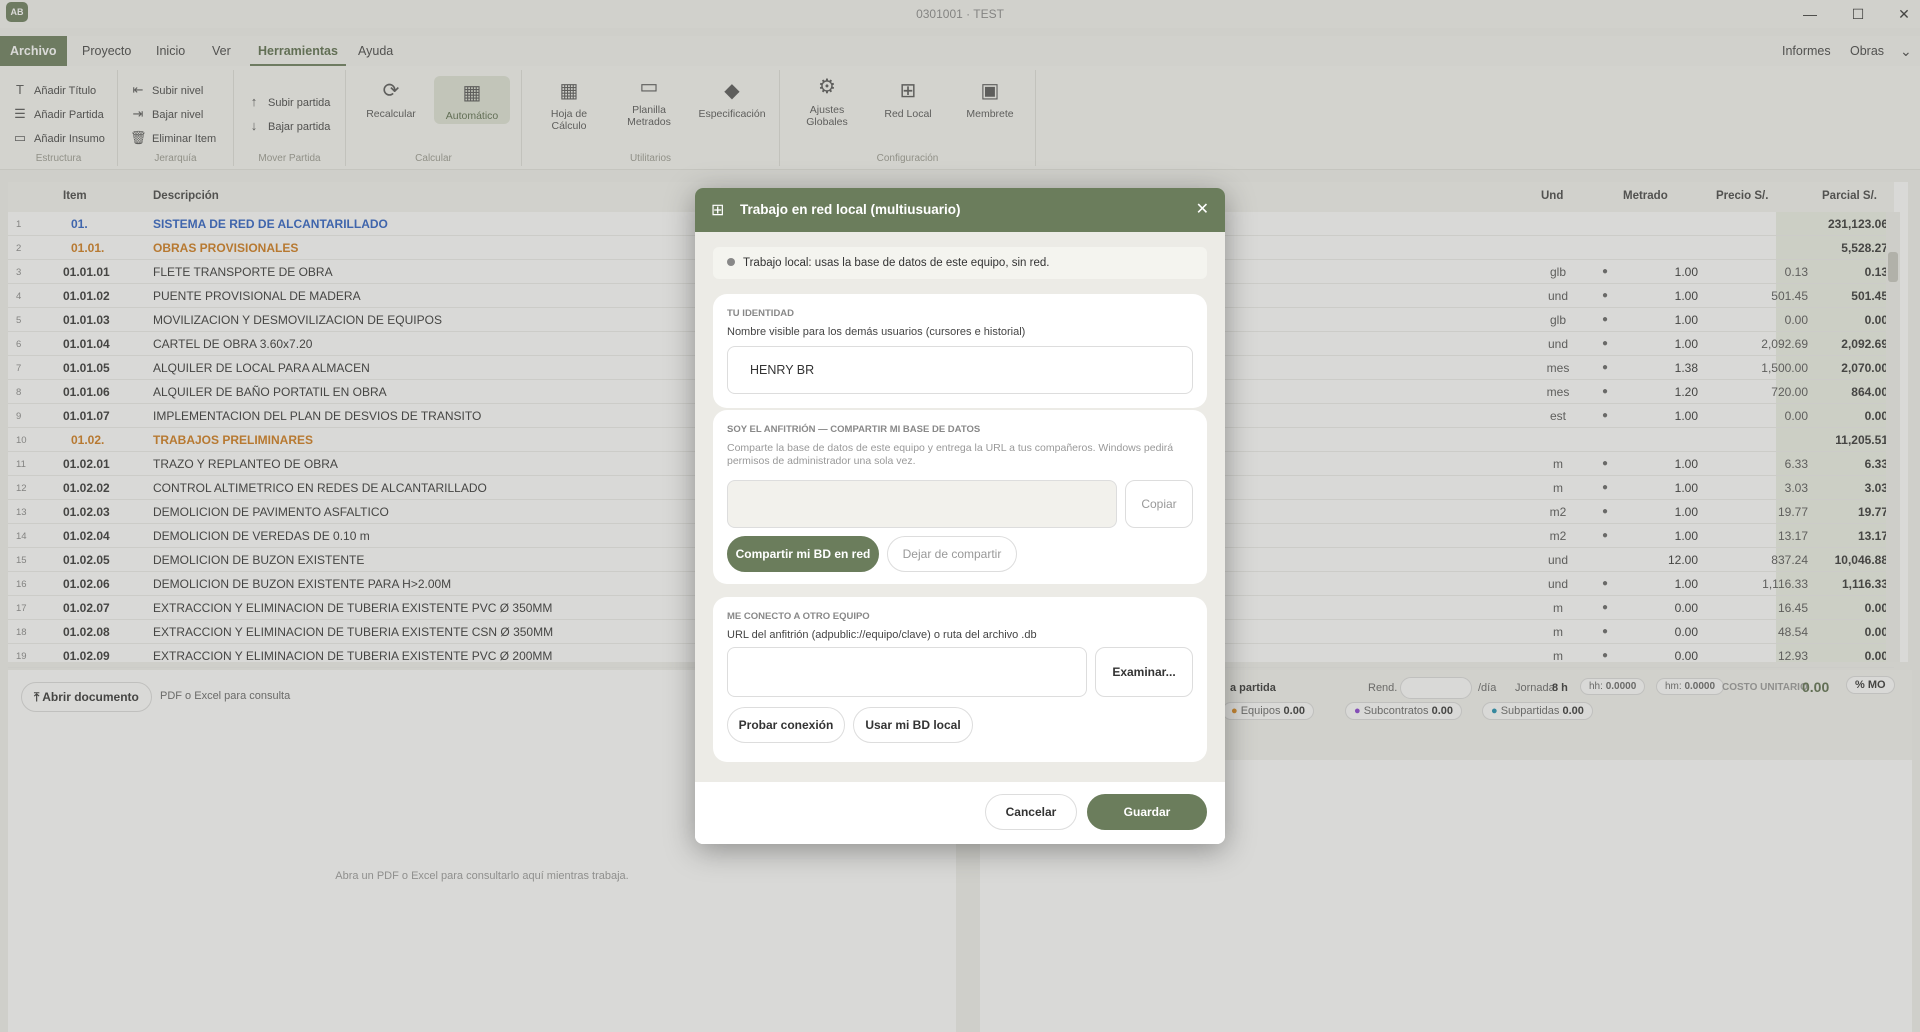  What do you see at coordinates (952, 554) in the screenshot?
I see `stop-sharing-button: Dejar de compartir` at bounding box center [952, 554].